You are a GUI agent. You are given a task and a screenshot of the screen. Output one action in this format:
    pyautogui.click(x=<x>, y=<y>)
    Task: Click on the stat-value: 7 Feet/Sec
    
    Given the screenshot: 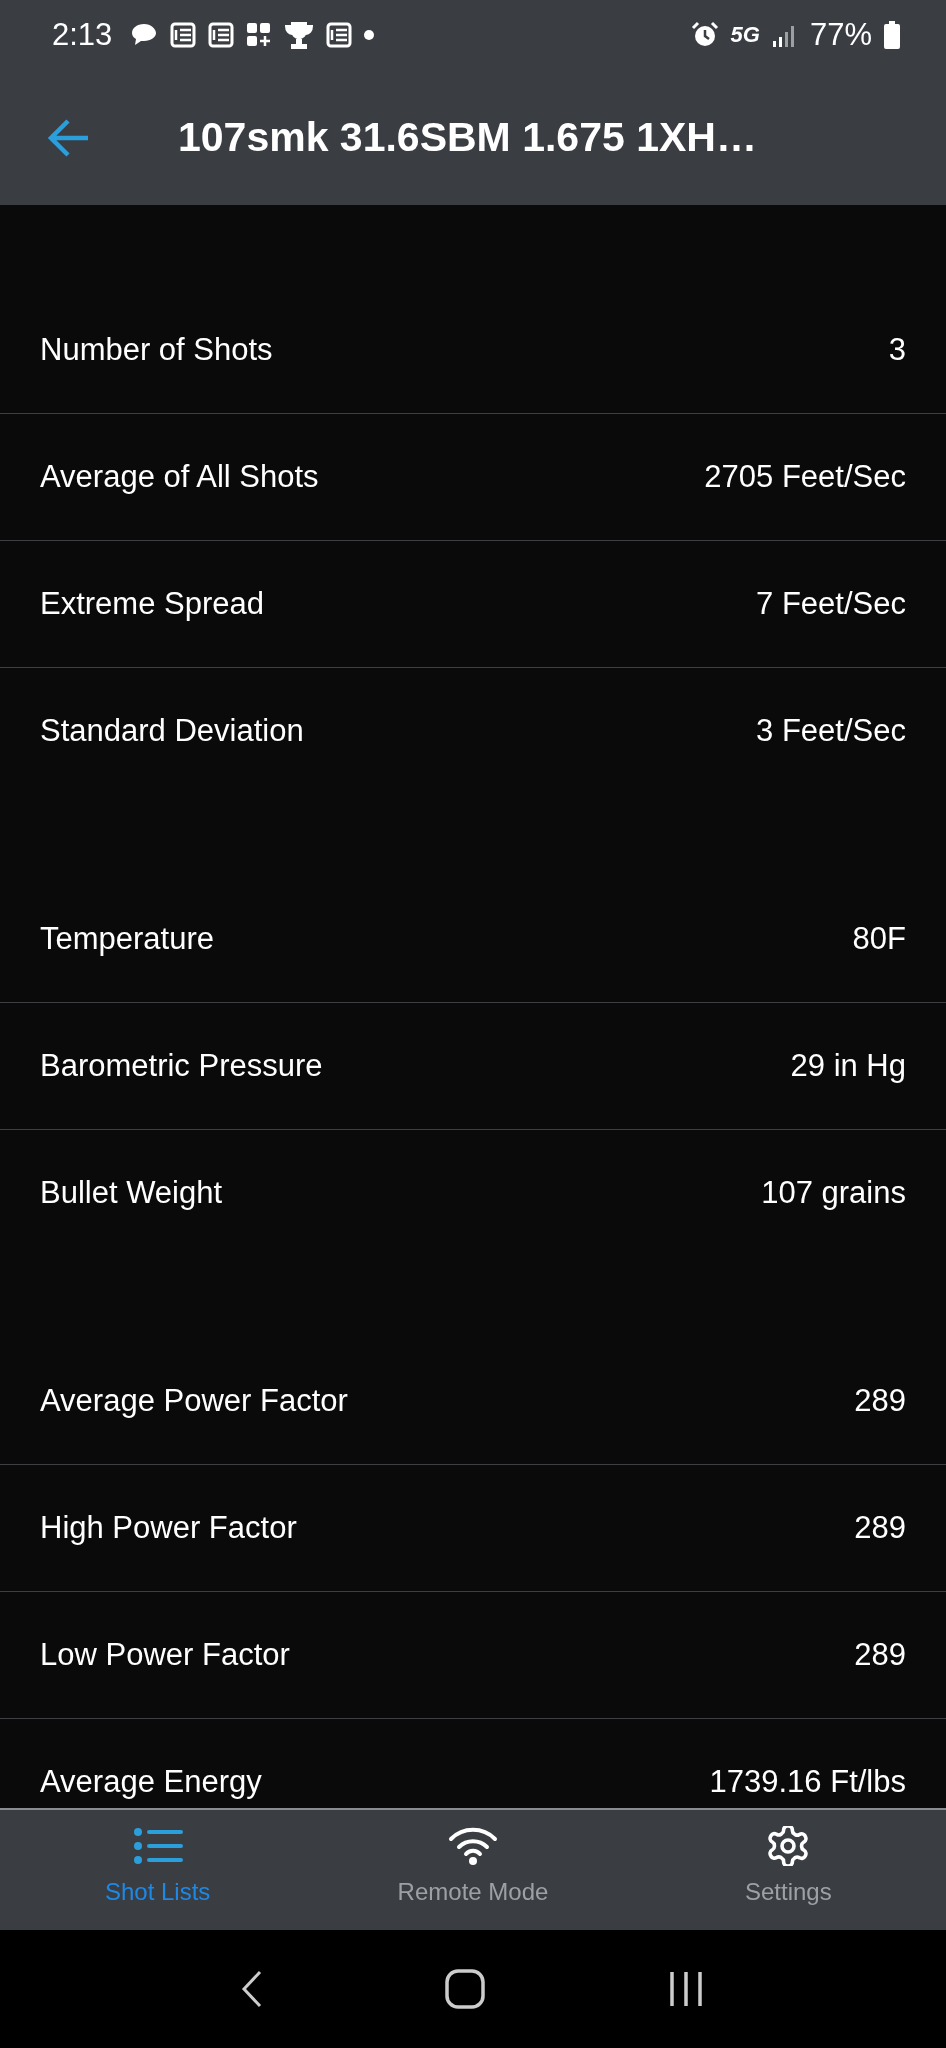 What is the action you would take?
    pyautogui.click(x=831, y=604)
    